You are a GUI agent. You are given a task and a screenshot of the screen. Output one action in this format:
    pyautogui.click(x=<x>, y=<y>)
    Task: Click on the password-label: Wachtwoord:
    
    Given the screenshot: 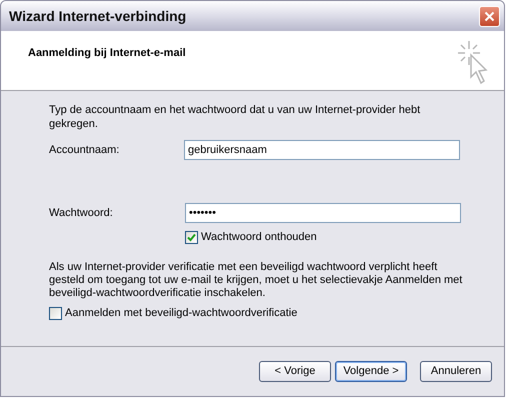 What is the action you would take?
    pyautogui.click(x=81, y=213)
    